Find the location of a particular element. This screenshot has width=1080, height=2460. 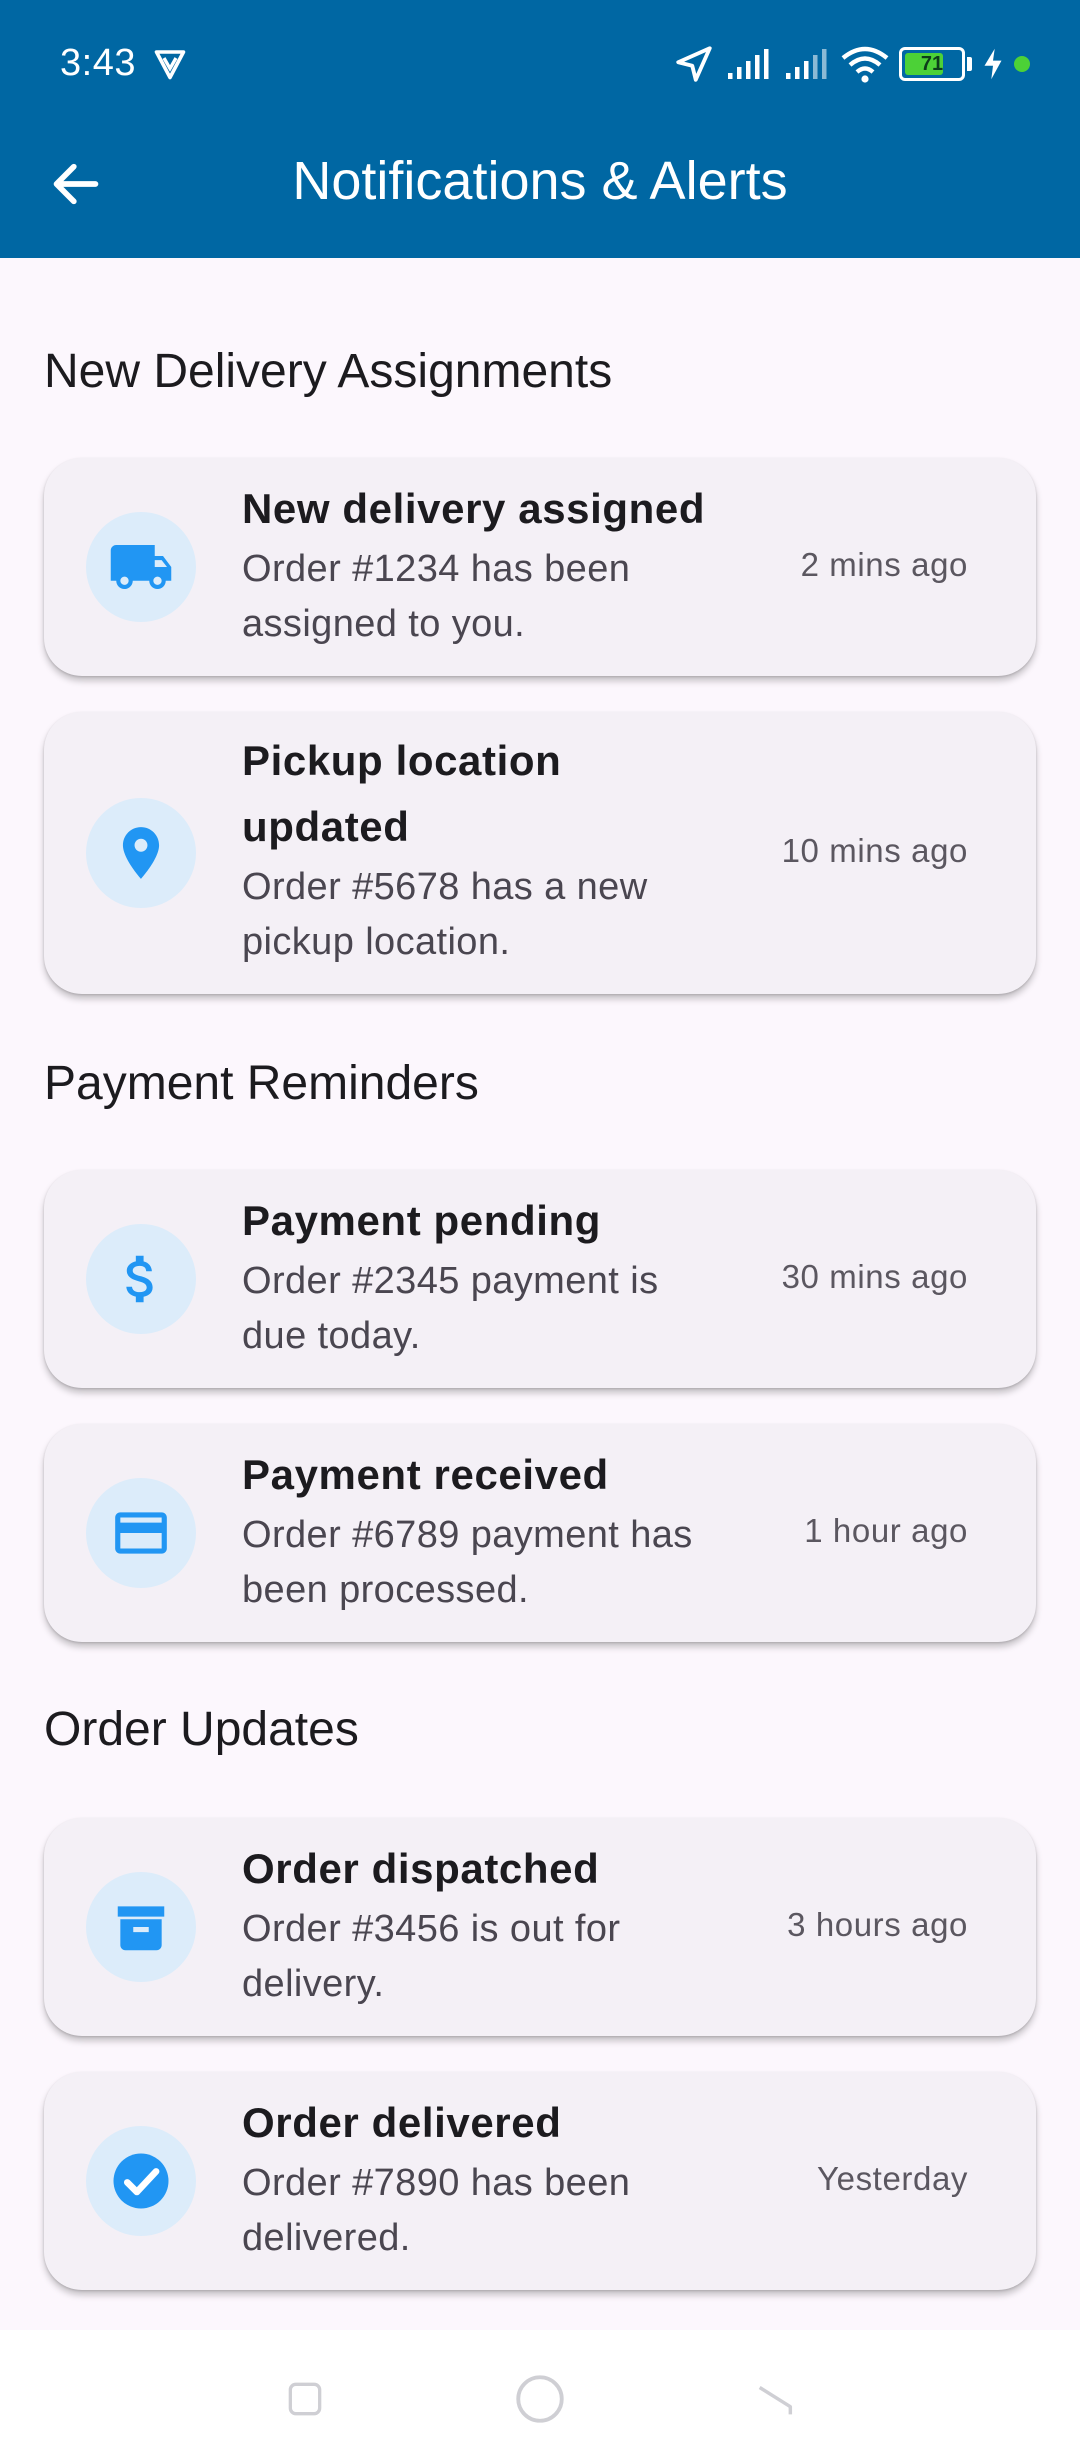

archive-box-icon is located at coordinates (141, 1928).